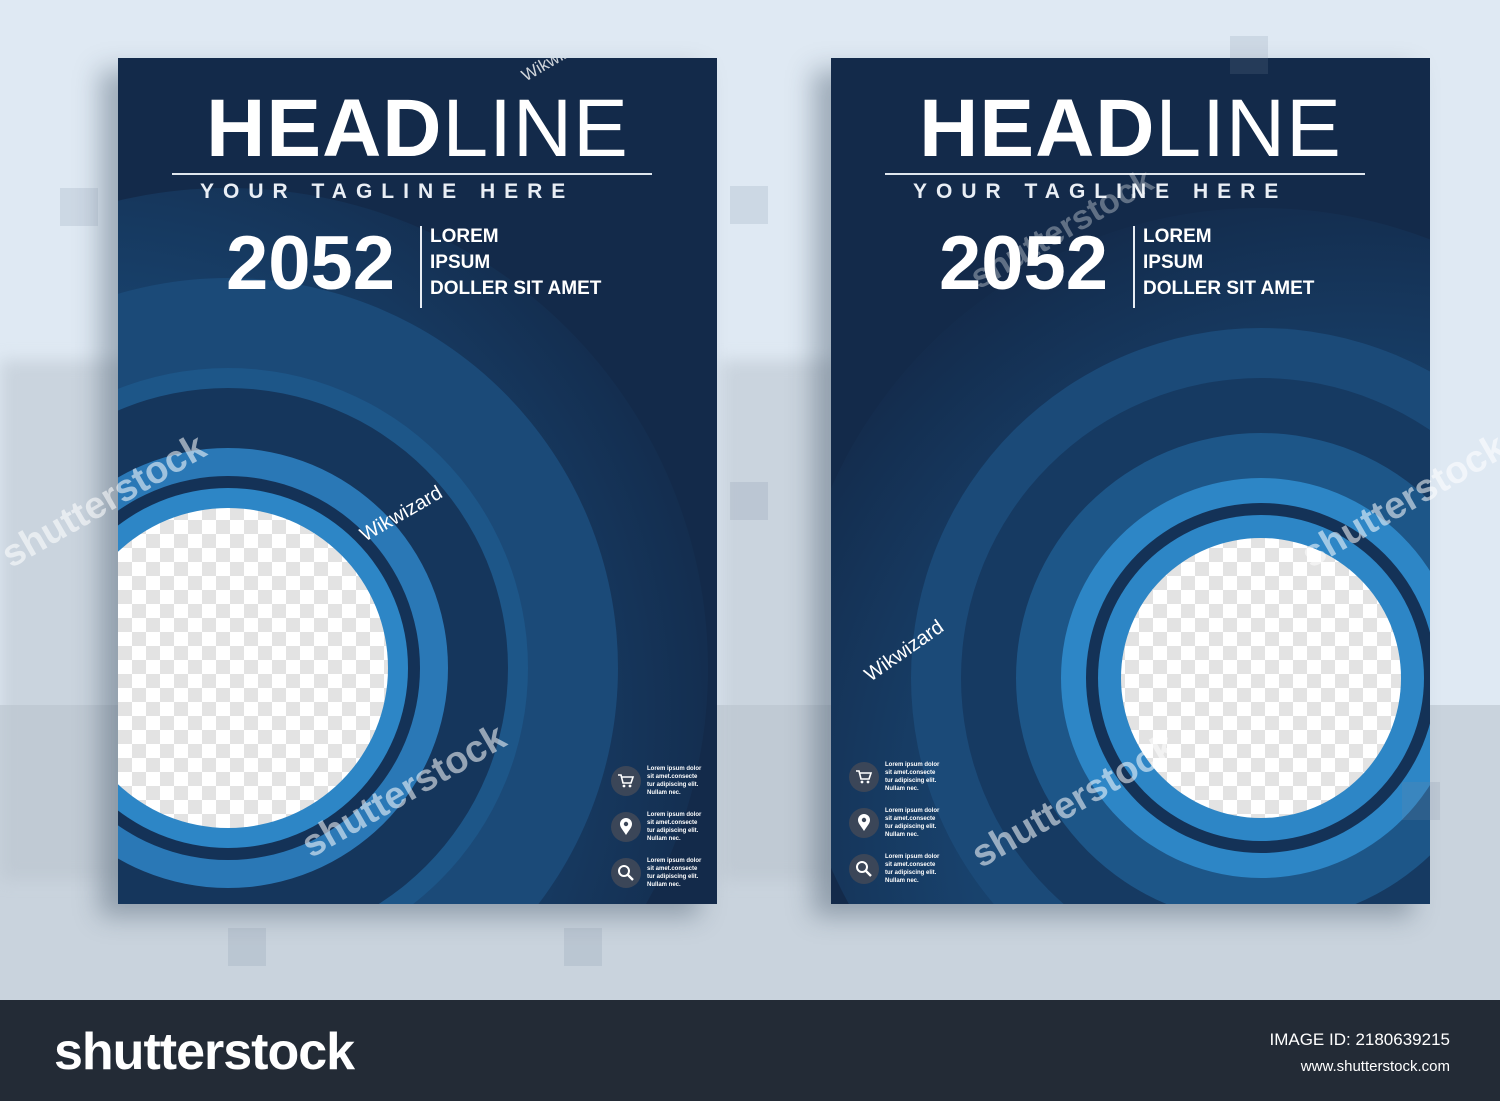 The height and width of the screenshot is (1101, 1500). I want to click on year: 2052, so click(311, 263).